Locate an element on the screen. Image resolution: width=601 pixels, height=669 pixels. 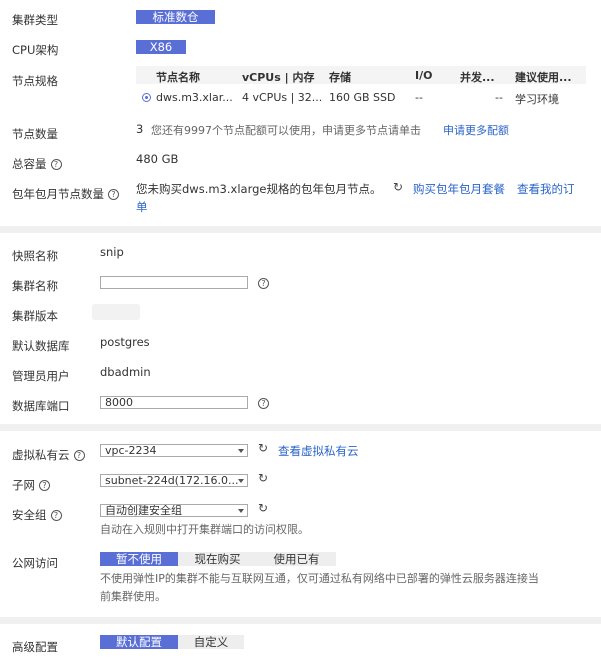
cell-concurrency: -- is located at coordinates (499, 97).